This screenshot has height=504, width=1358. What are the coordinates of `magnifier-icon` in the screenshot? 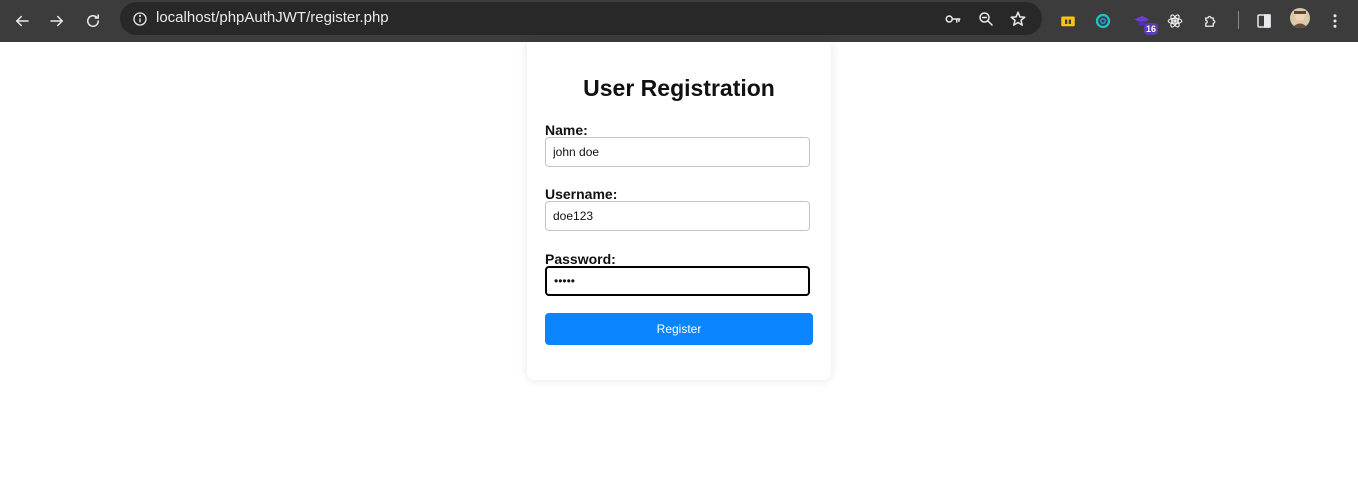 It's located at (986, 19).